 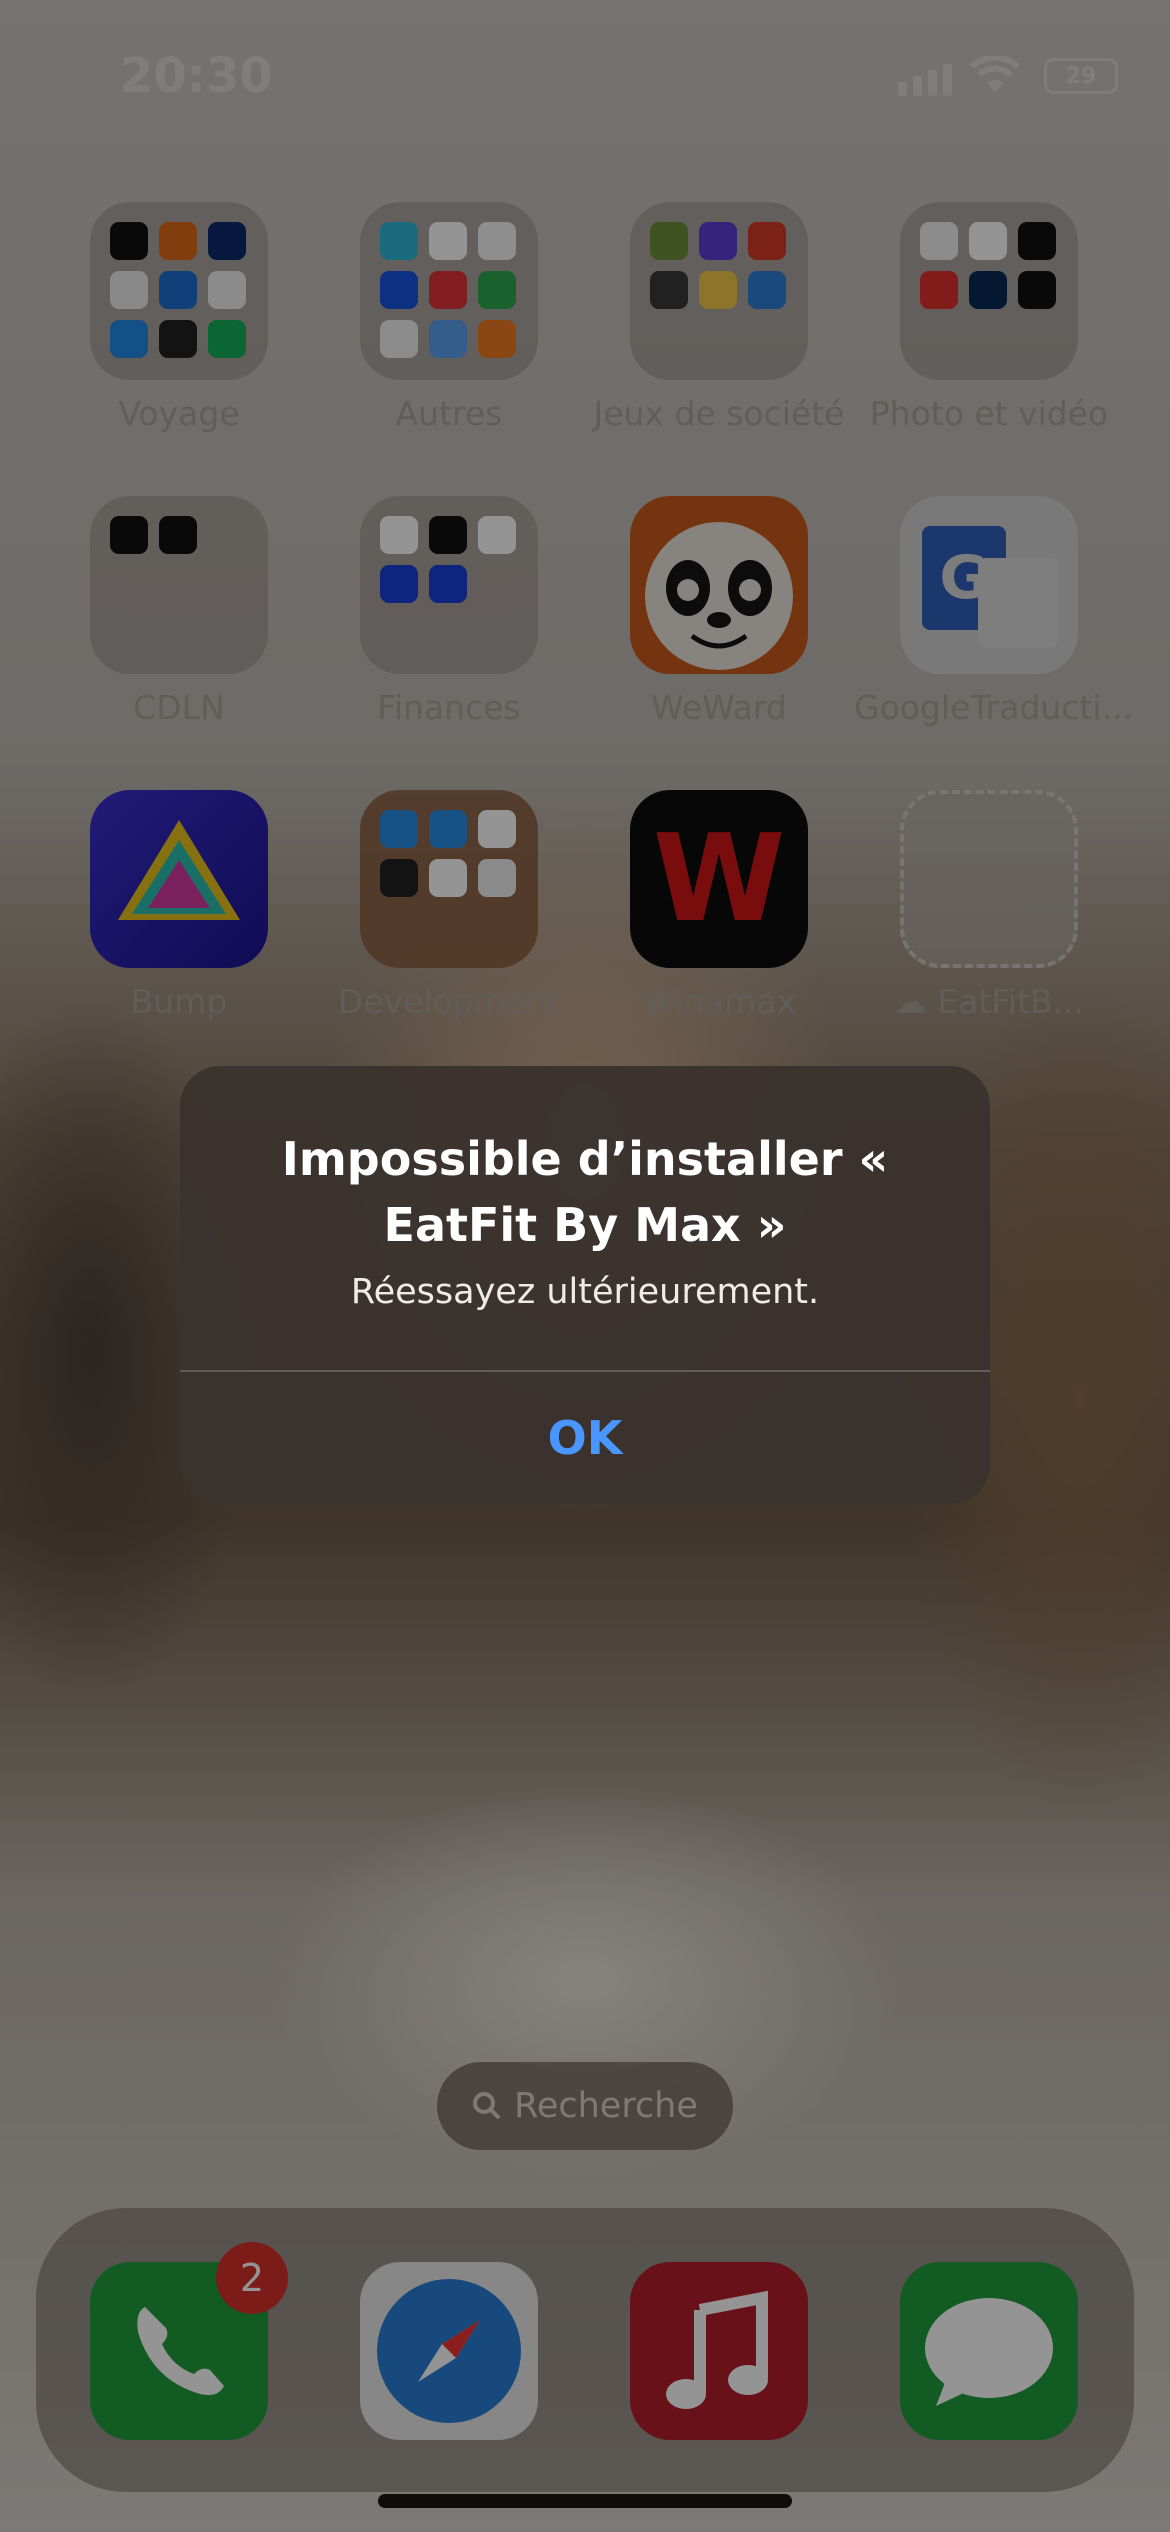 I want to click on alert-title: Impossible d’installer « EatFit By Max », so click(x=585, y=1192).